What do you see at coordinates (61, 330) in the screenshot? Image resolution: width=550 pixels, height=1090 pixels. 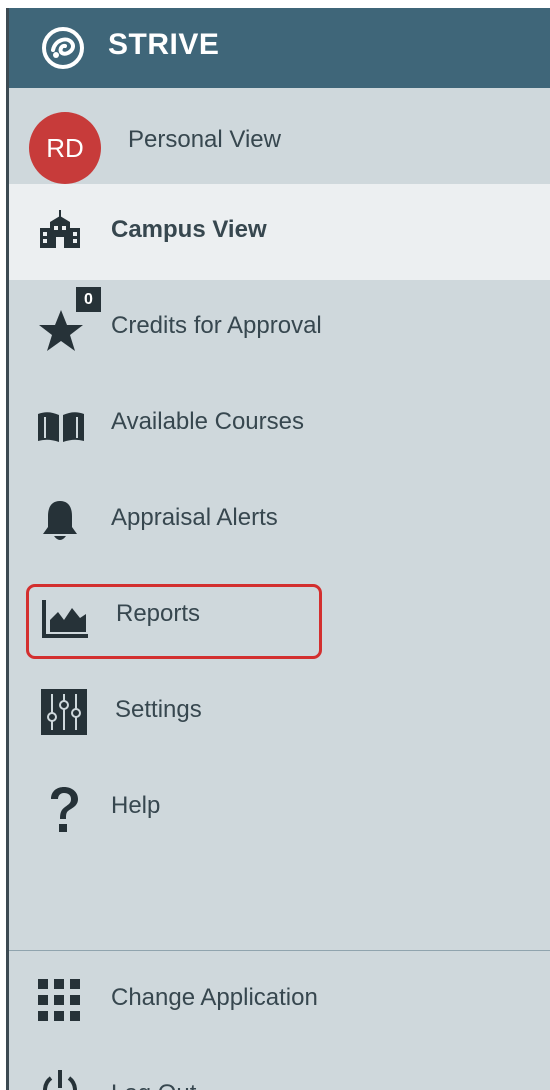 I see `star-icon` at bounding box center [61, 330].